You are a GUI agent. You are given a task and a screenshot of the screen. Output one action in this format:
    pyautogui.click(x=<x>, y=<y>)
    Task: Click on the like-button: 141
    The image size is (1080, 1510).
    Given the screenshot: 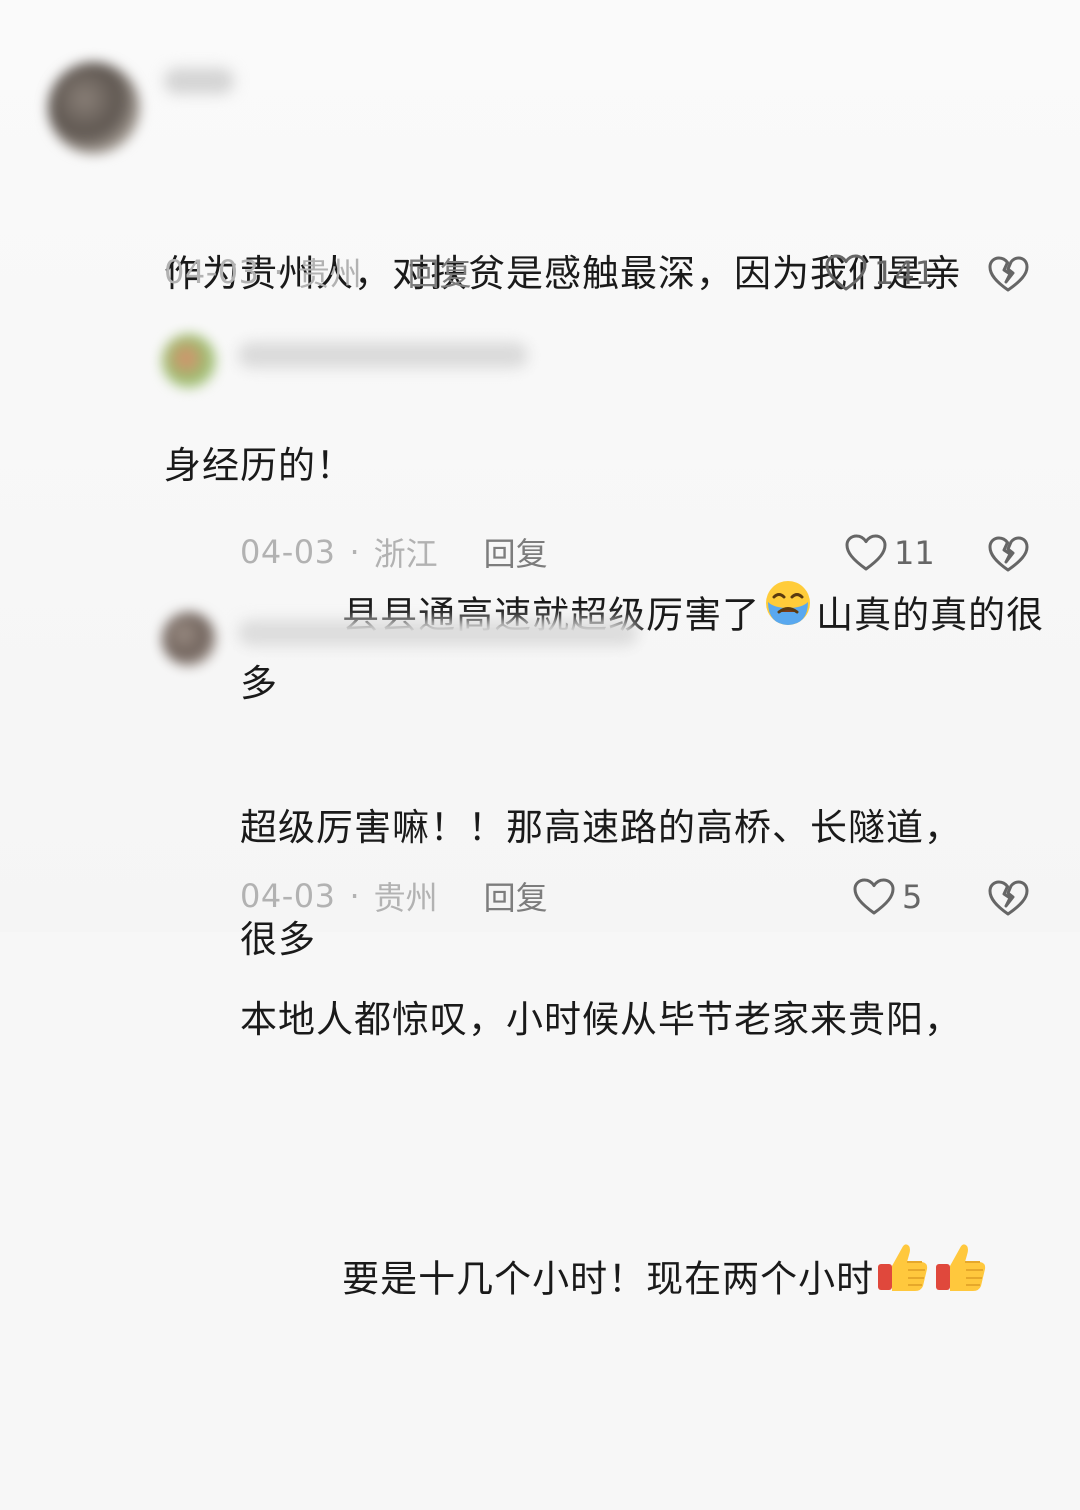 What is the action you would take?
    pyautogui.click(x=879, y=273)
    